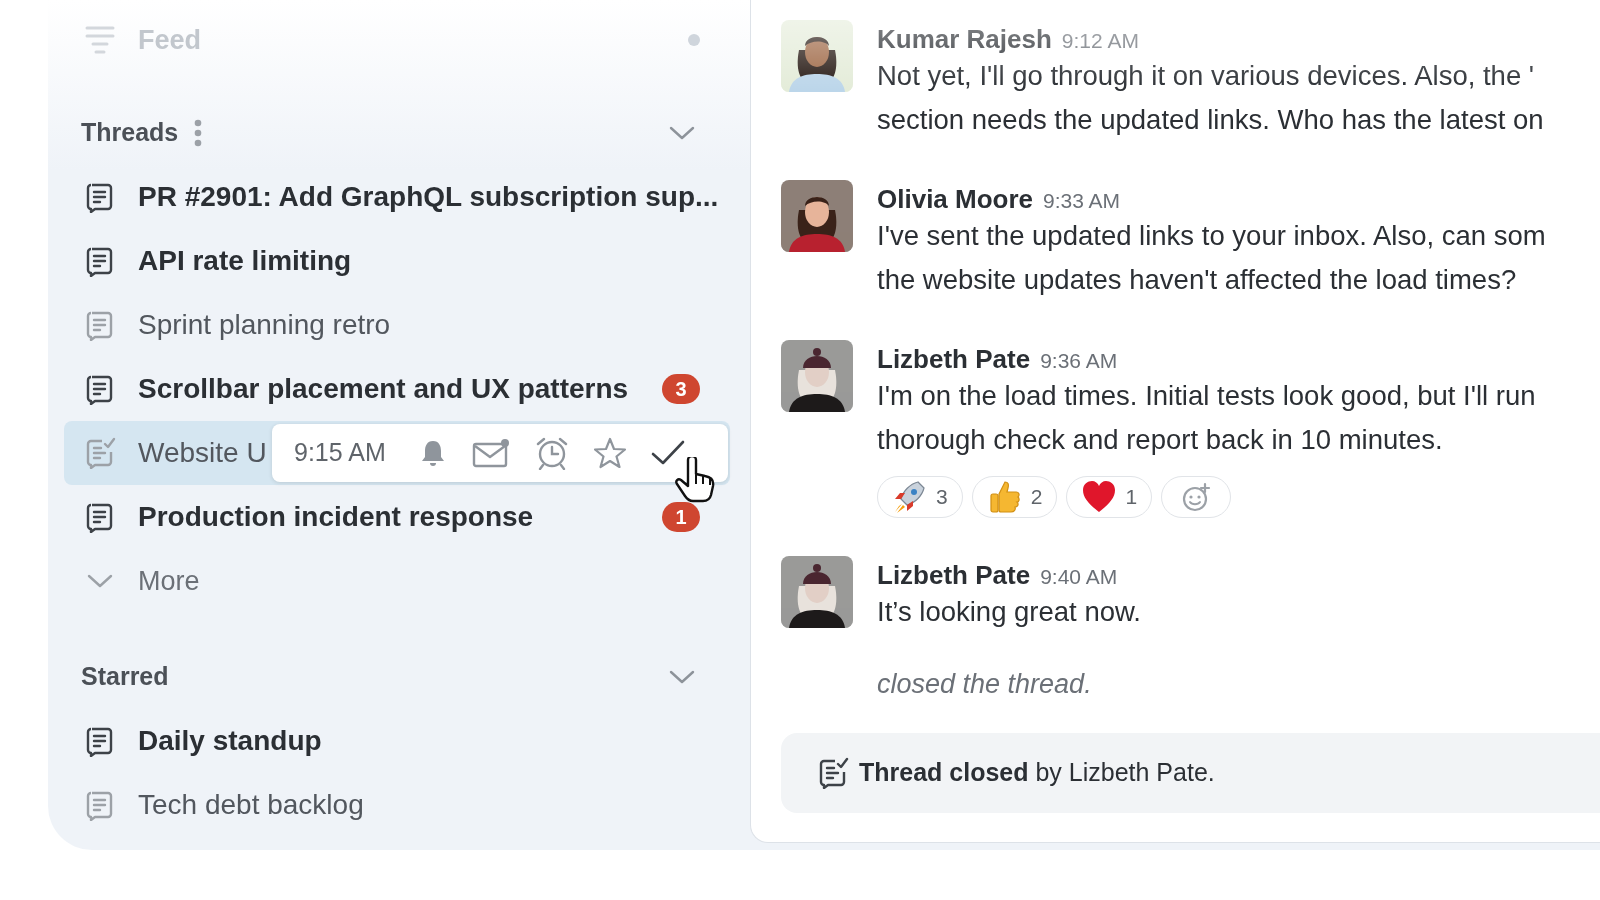  What do you see at coordinates (1082, 201) in the screenshot?
I see `message-time: 9:33 AM` at bounding box center [1082, 201].